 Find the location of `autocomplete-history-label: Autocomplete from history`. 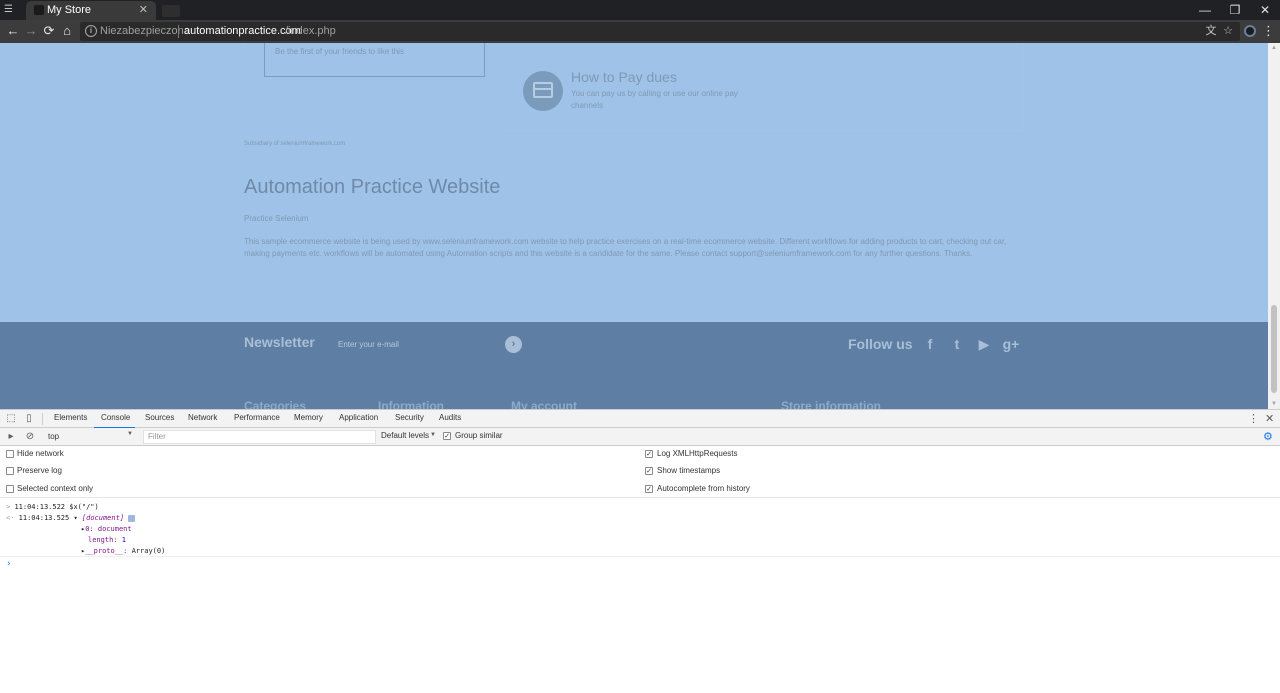

autocomplete-history-label: Autocomplete from history is located at coordinates (703, 488).